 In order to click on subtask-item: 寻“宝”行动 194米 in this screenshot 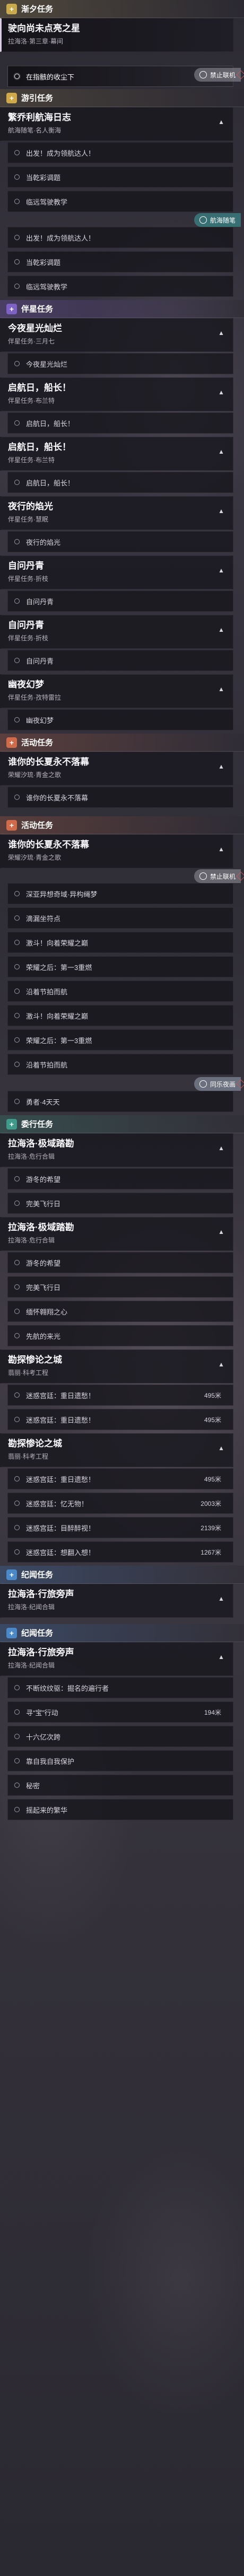, I will do `click(120, 1712)`.